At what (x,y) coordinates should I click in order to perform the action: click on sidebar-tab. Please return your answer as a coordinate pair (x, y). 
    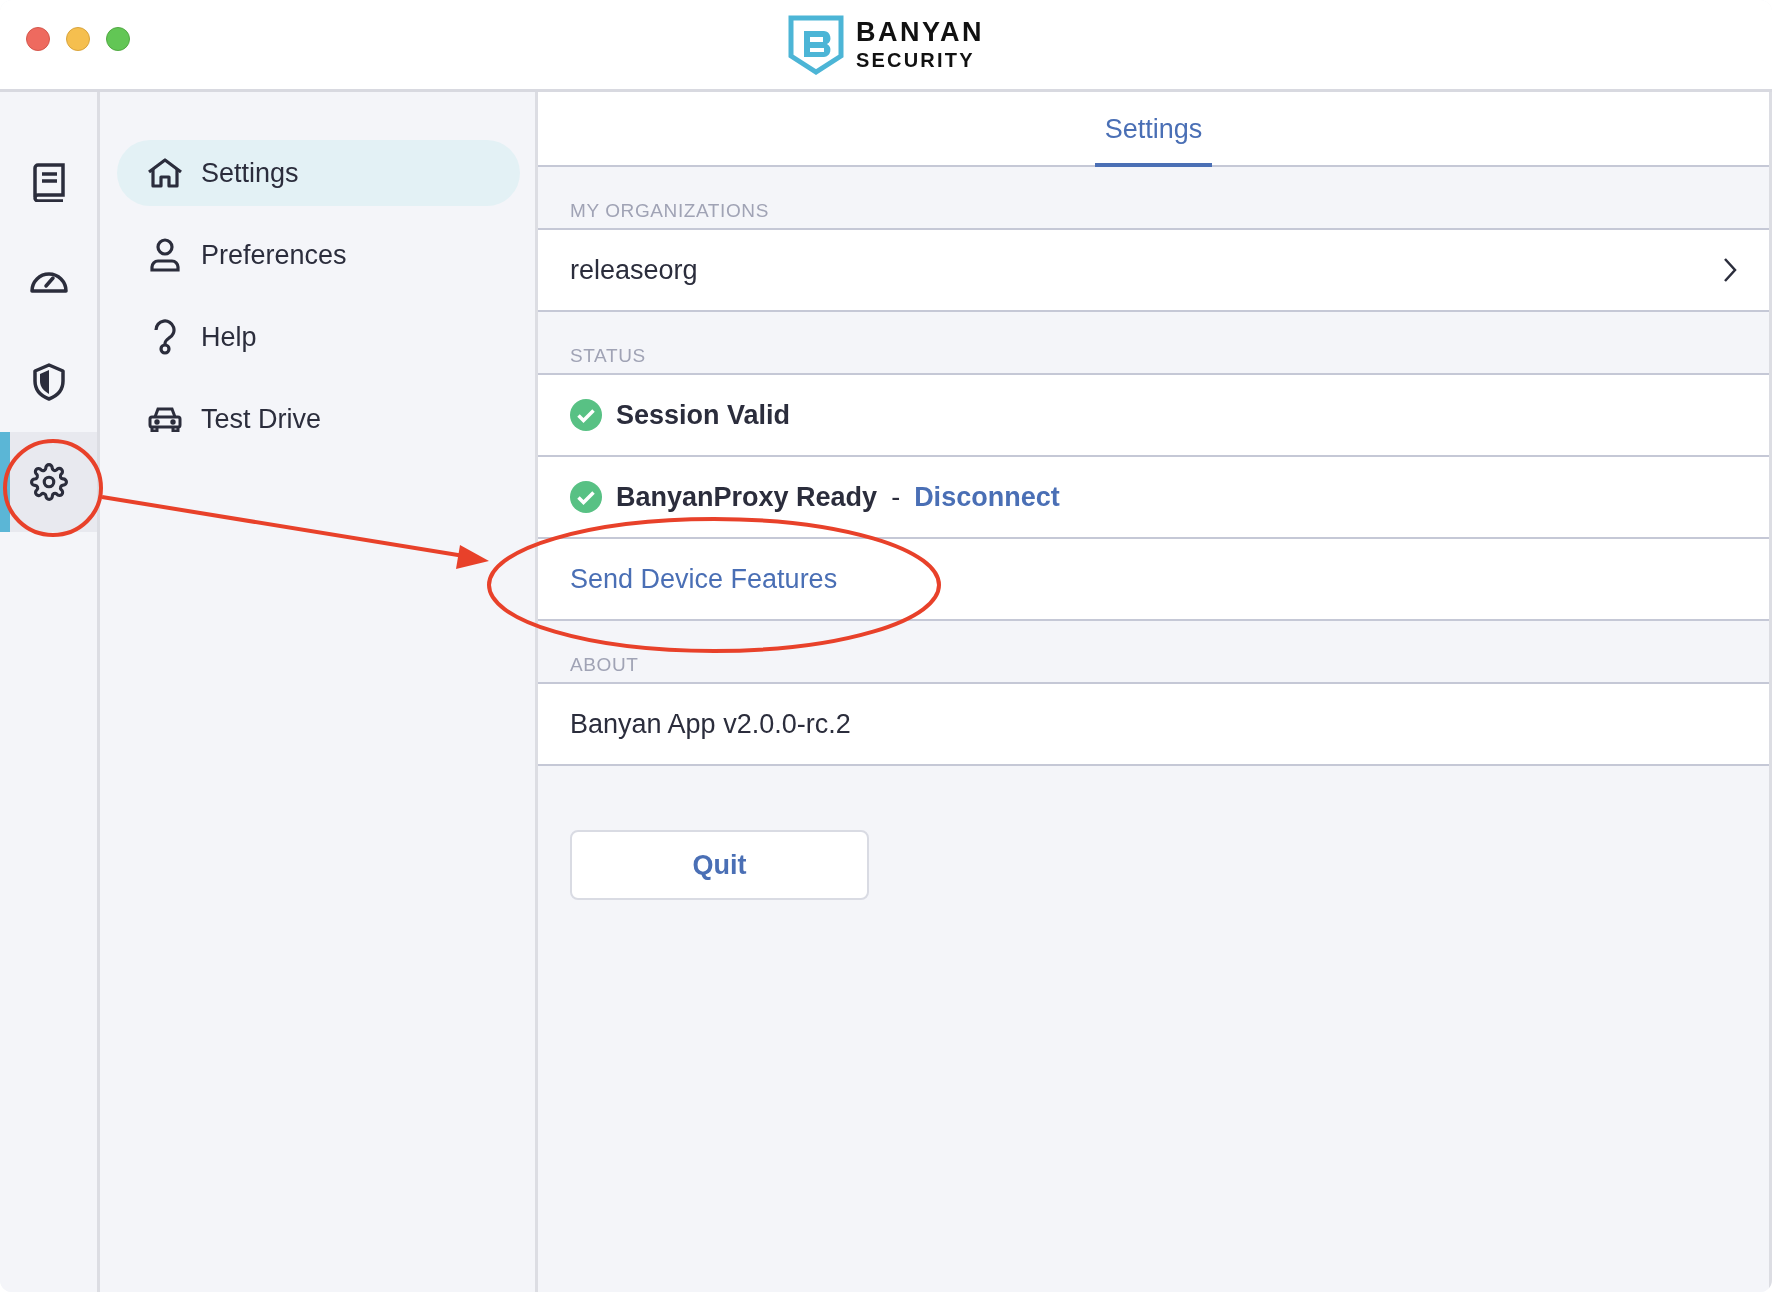
    Looking at the image, I should click on (48, 482).